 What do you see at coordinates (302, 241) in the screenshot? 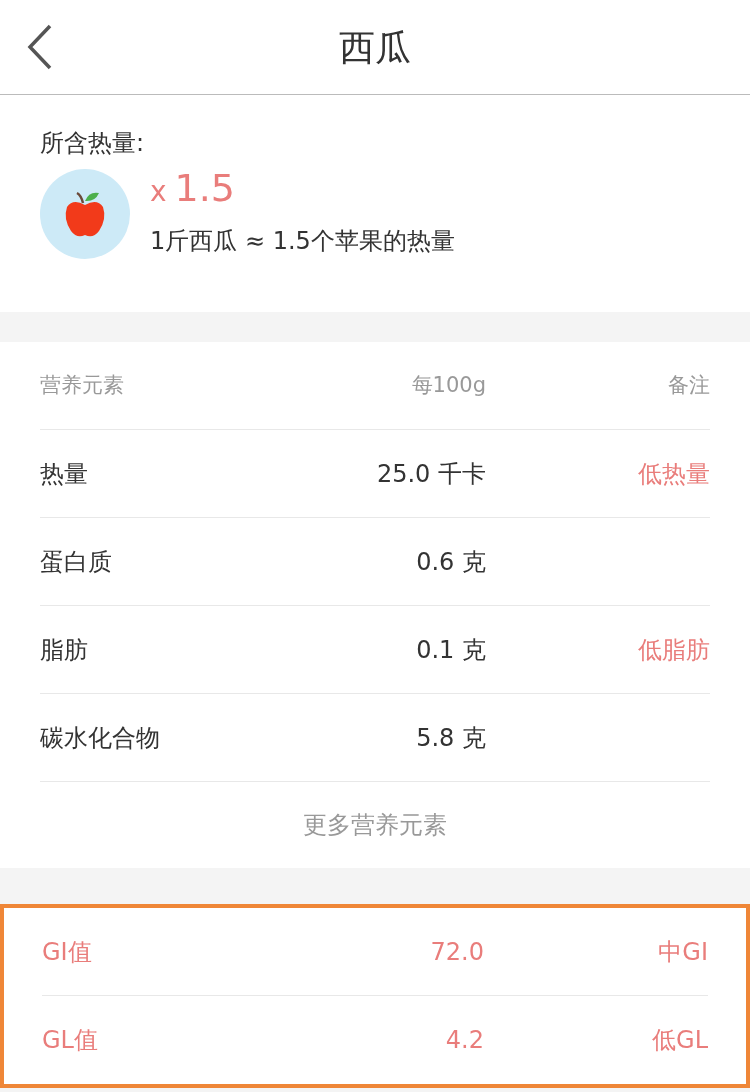
I see `calorie-comparison: 1斤西瓜 ≈ 1.5个苹果的热量` at bounding box center [302, 241].